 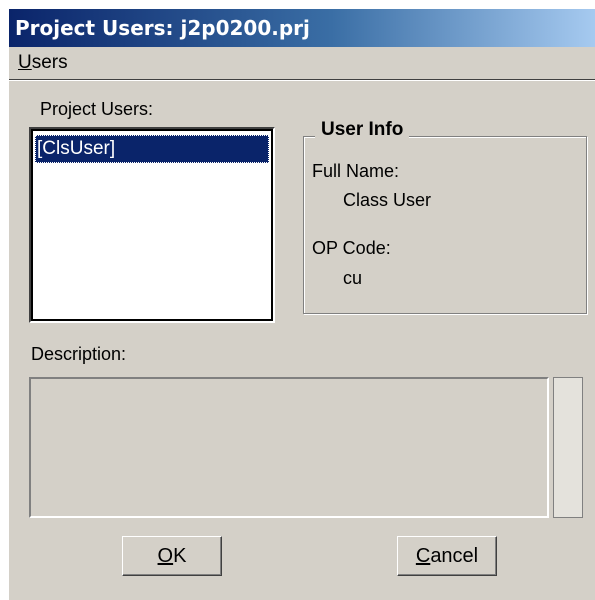 What do you see at coordinates (353, 278) in the screenshot?
I see `op-code-value: cu` at bounding box center [353, 278].